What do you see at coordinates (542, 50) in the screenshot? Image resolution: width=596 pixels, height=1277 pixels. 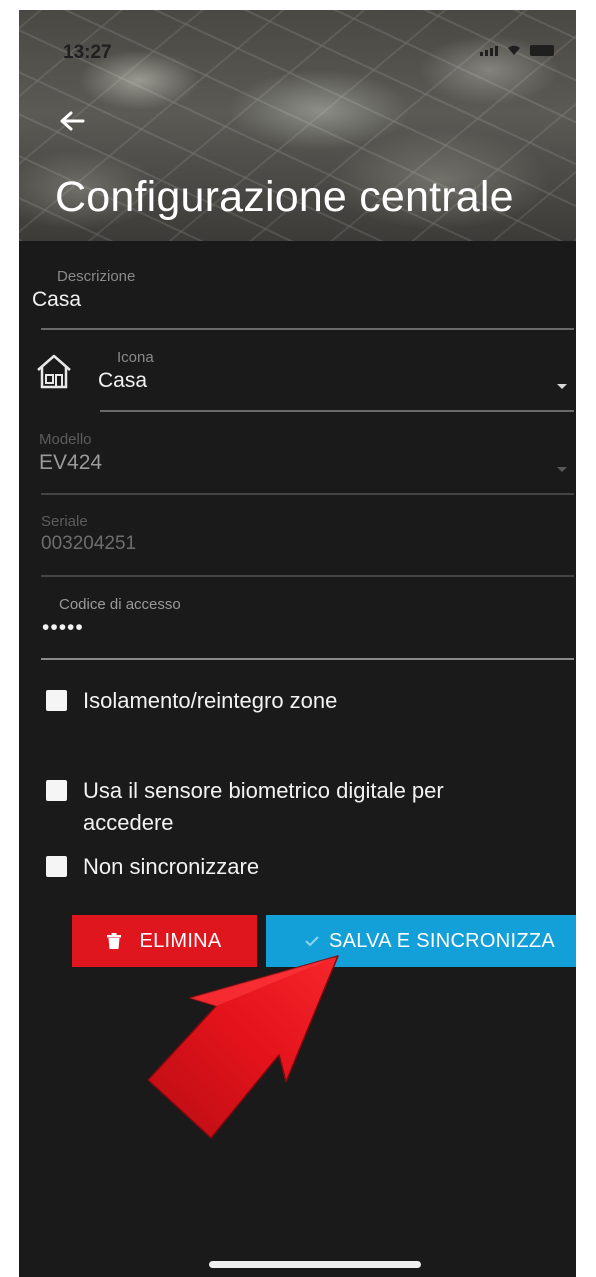 I see `battery-icon` at bounding box center [542, 50].